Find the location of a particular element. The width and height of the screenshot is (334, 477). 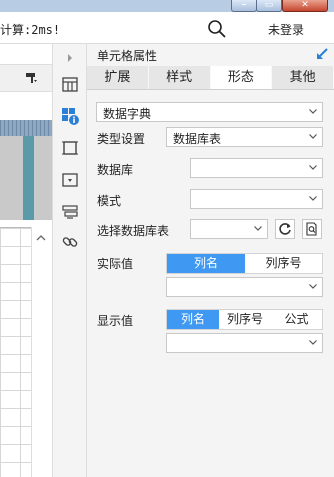

schema-label: 模式 is located at coordinates (109, 201).